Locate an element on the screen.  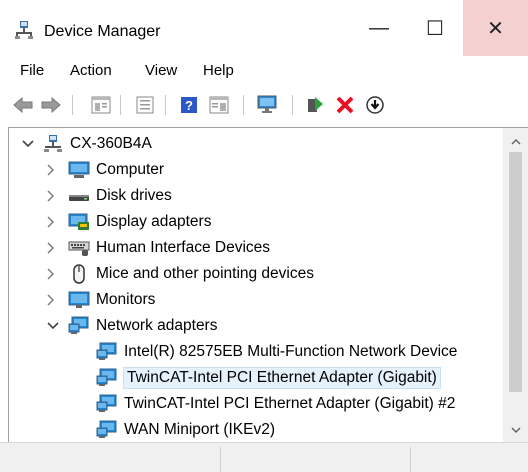
scroll-up-arrow-icon is located at coordinates (515, 142).